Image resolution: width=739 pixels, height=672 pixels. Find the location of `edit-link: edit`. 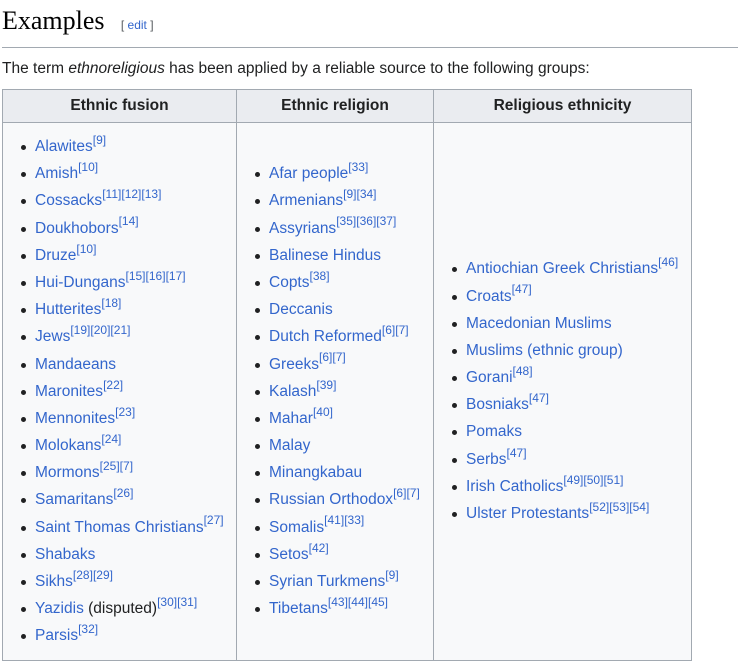

edit-link: edit is located at coordinates (137, 25).